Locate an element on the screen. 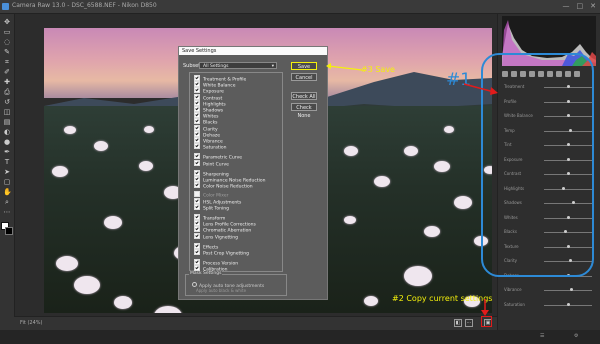  checklist-item: Treatment & Profile is located at coordinates (220, 79).